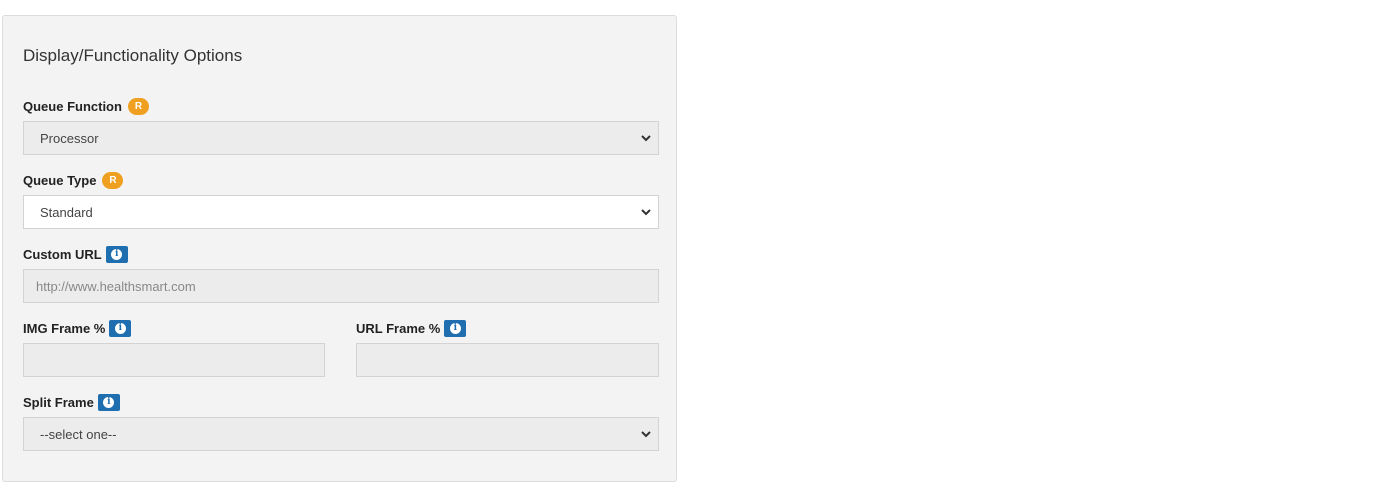 The height and width of the screenshot is (497, 1394). What do you see at coordinates (341, 138) in the screenshot?
I see `queue-function-select: Processor` at bounding box center [341, 138].